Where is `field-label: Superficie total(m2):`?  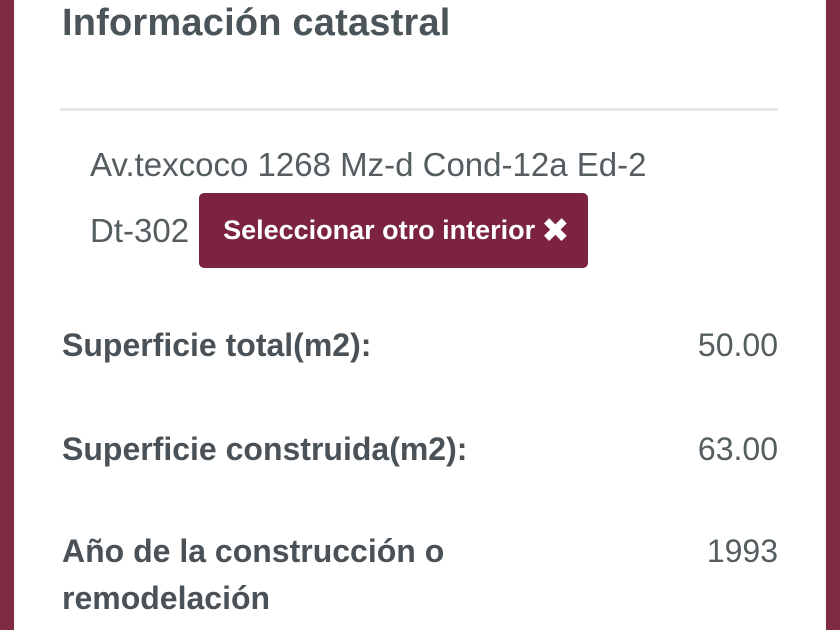 field-label: Superficie total(m2): is located at coordinates (217, 345).